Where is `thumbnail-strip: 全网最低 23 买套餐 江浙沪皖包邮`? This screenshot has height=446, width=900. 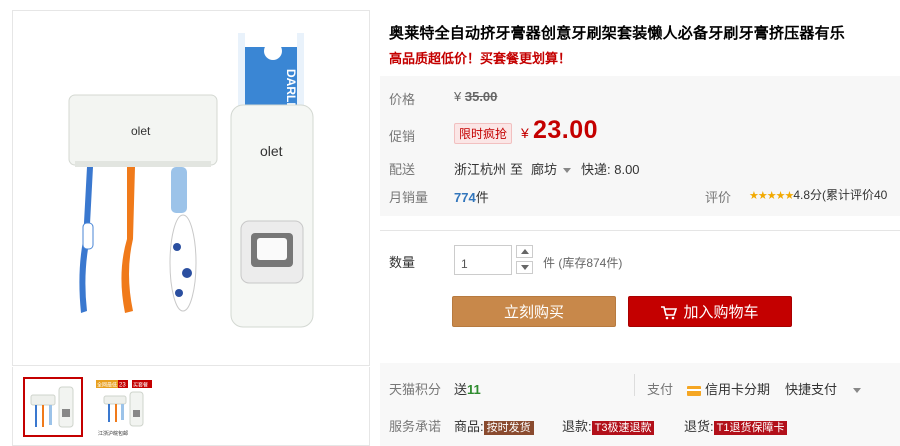
thumbnail-strip: 全网最低 23 买套餐 江浙沪皖包邮 is located at coordinates (191, 406).